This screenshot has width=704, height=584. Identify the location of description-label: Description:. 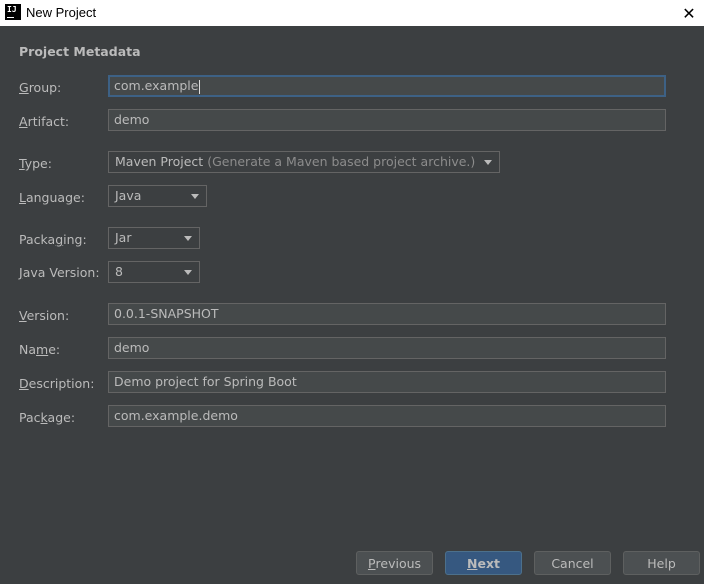
(57, 383).